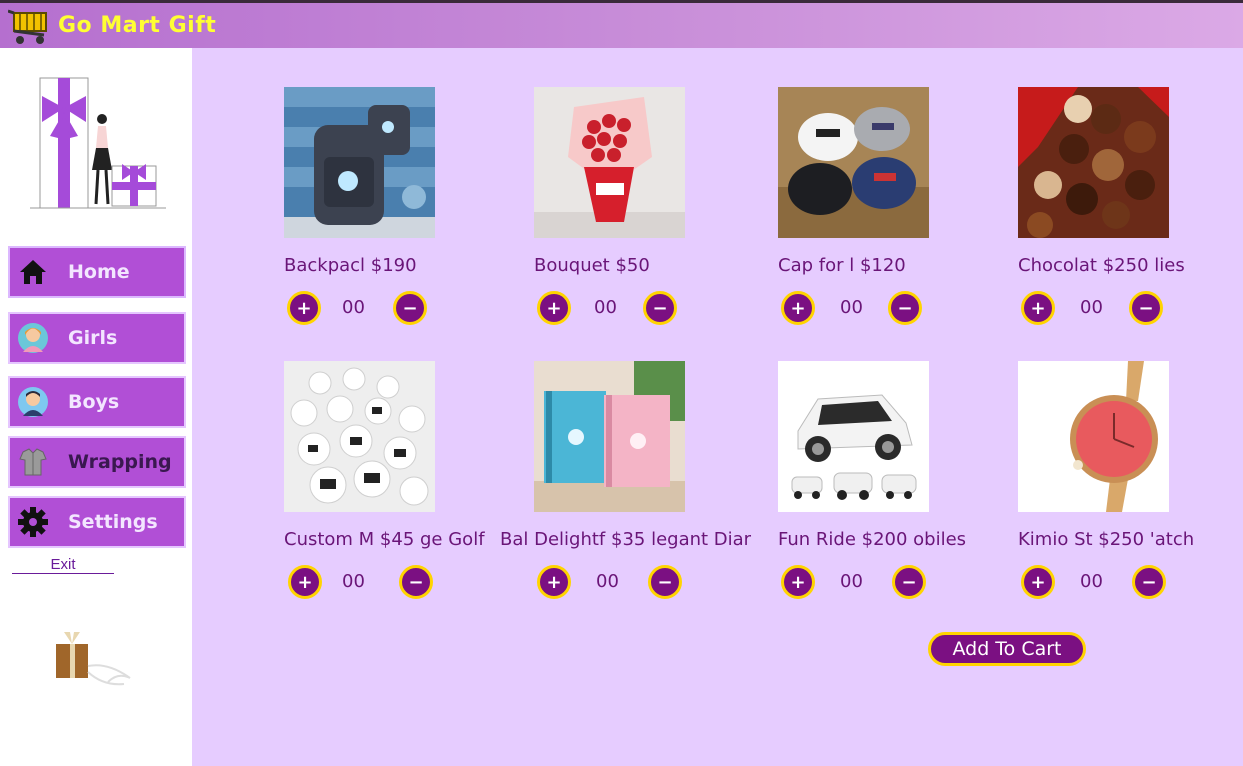 The height and width of the screenshot is (766, 1243). What do you see at coordinates (33, 522) in the screenshot?
I see `gear-icon` at bounding box center [33, 522].